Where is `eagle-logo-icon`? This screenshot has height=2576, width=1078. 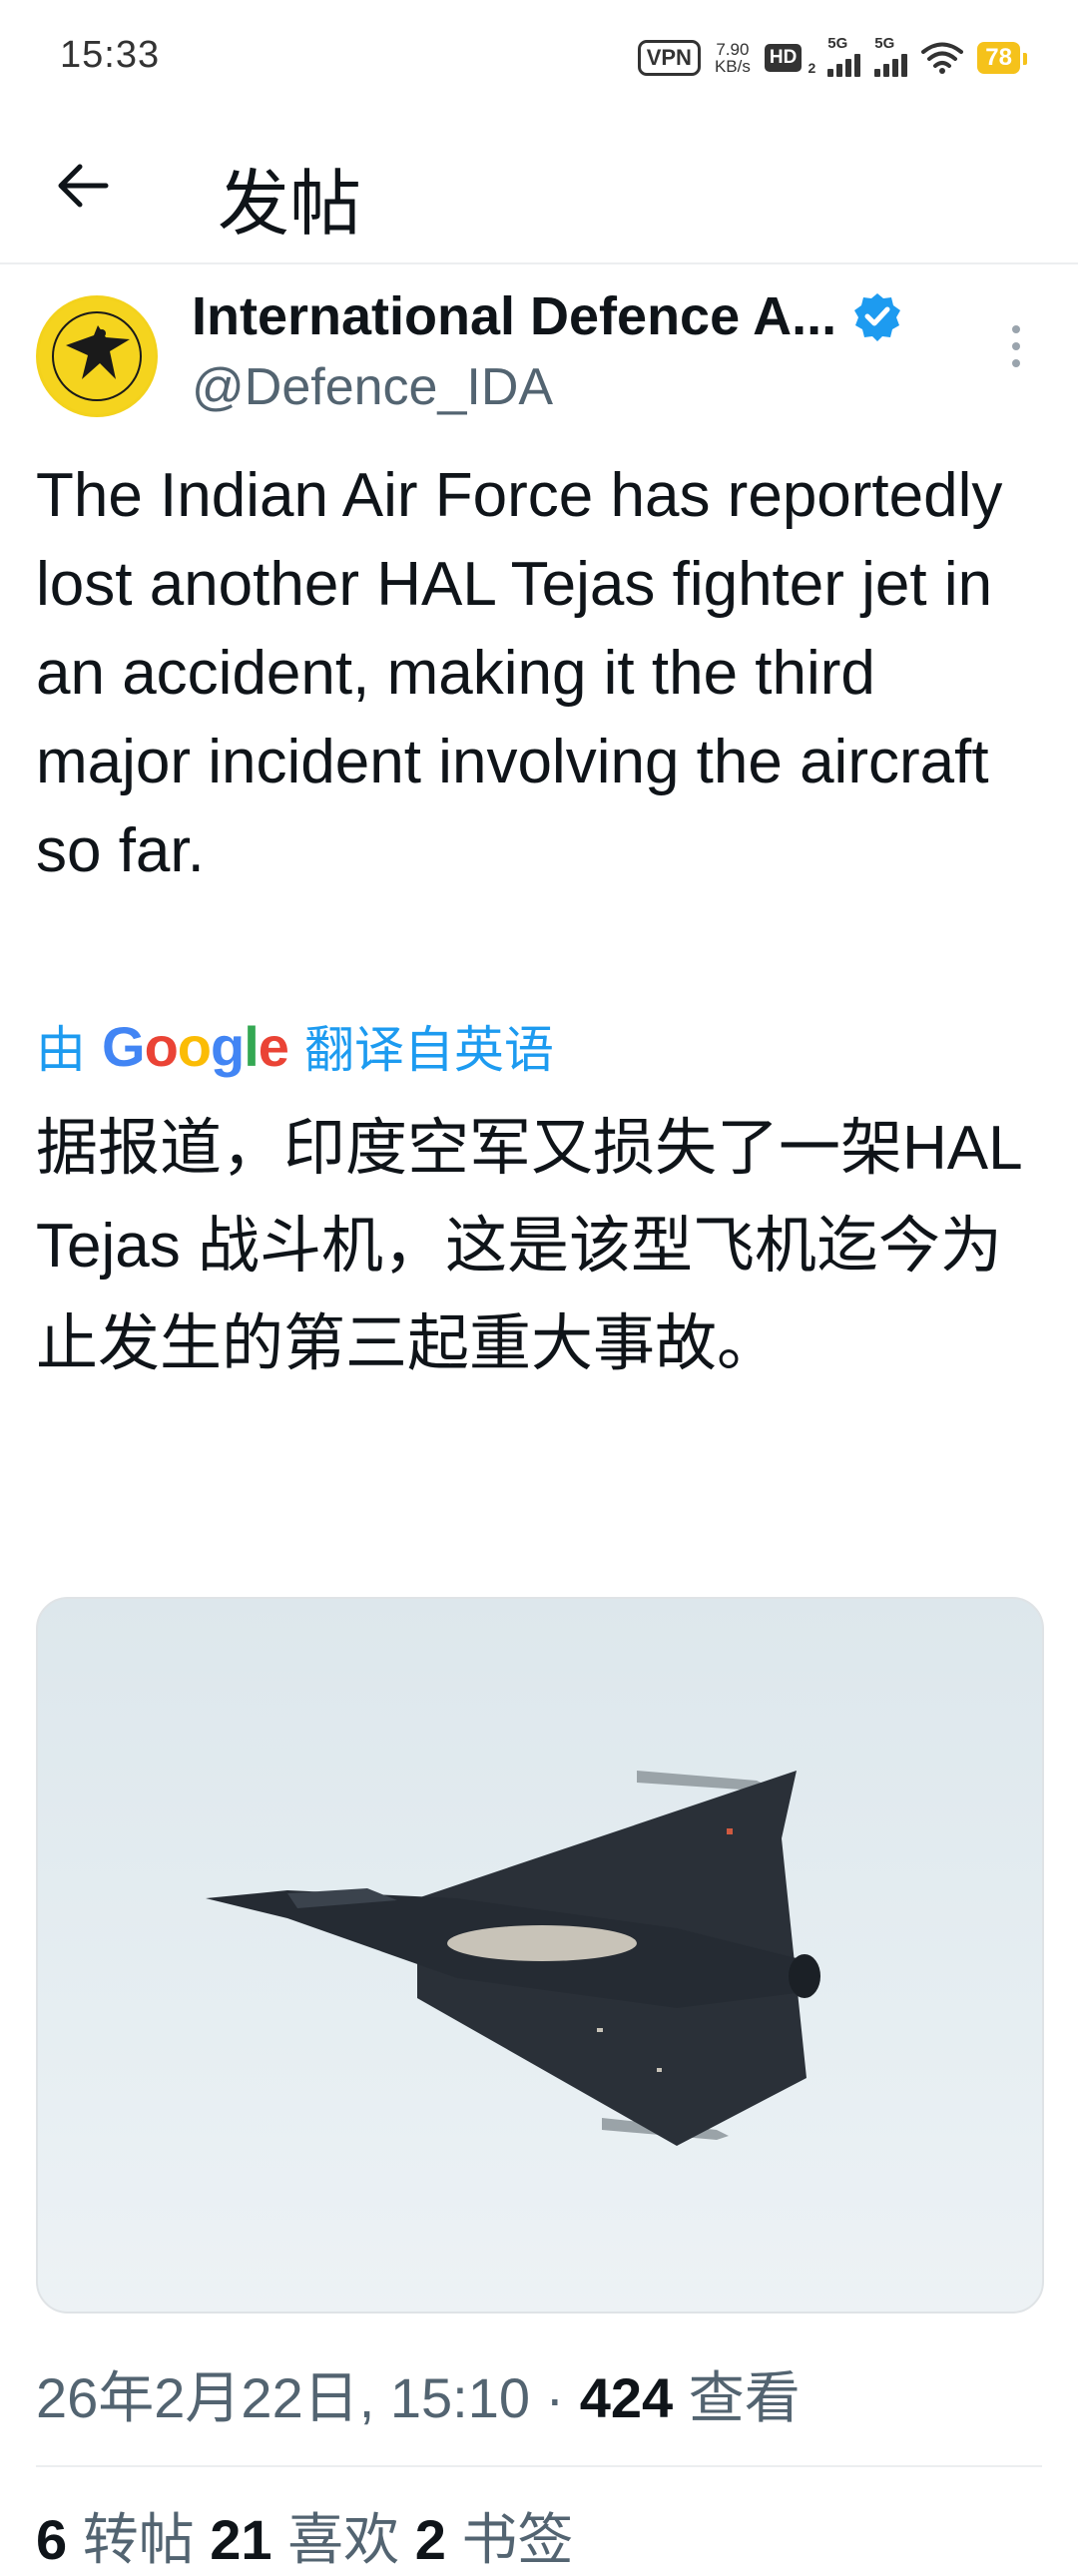 eagle-logo-icon is located at coordinates (97, 356).